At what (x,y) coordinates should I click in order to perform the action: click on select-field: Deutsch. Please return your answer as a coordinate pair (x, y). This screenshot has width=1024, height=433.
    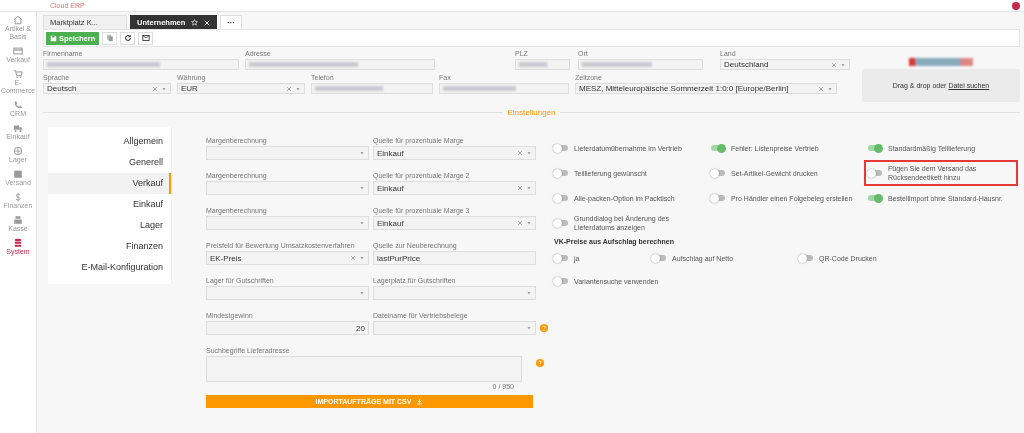
    Looking at the image, I should click on (107, 88).